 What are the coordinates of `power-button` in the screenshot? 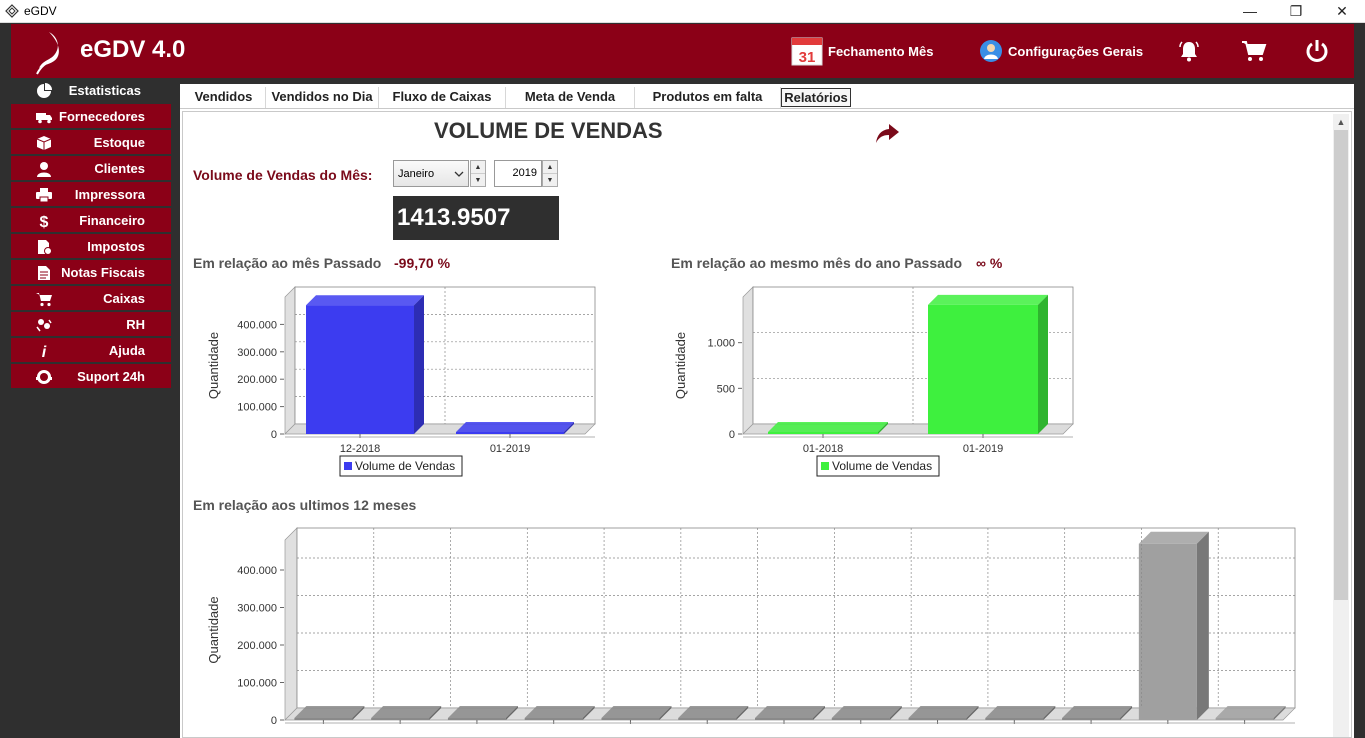 It's located at (1317, 51).